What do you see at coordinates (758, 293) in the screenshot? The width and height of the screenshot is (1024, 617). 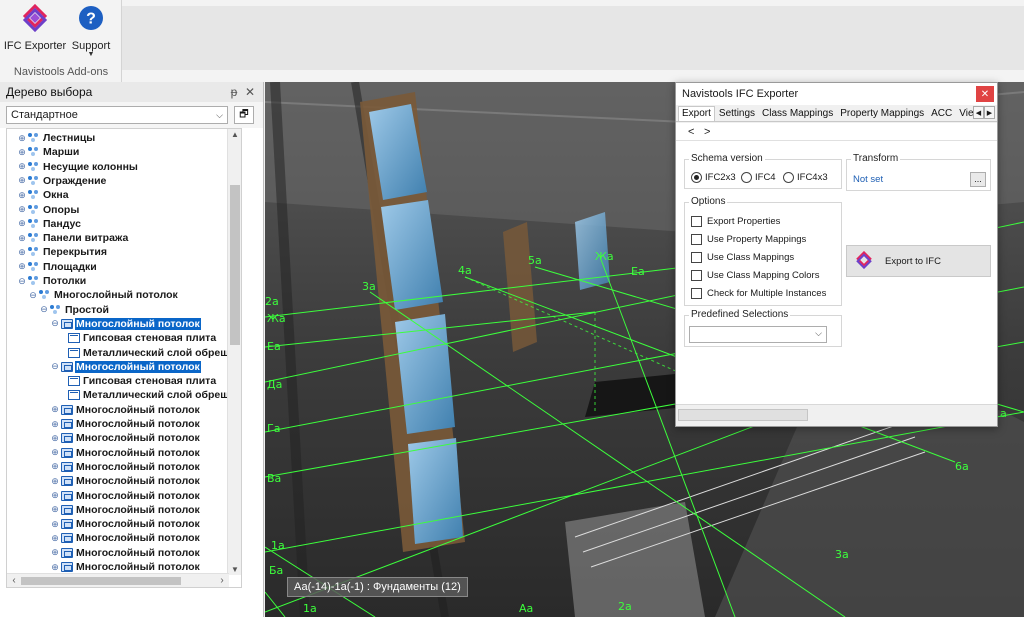 I see `check-multiple-instances-checkbox: Check for Multiple Instances` at bounding box center [758, 293].